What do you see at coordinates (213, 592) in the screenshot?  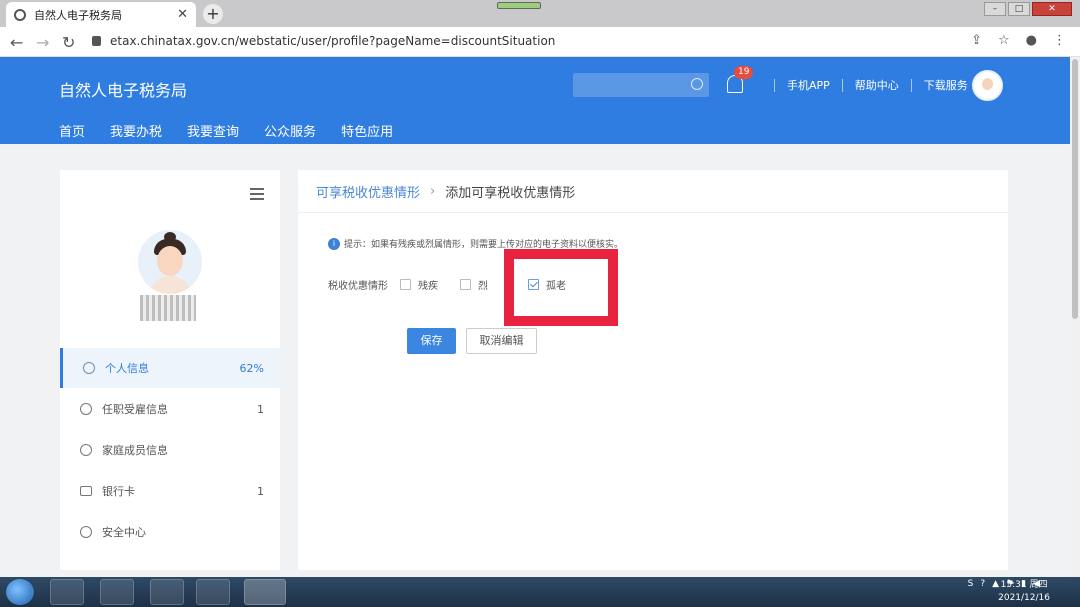 I see `taskbar-word-icon` at bounding box center [213, 592].